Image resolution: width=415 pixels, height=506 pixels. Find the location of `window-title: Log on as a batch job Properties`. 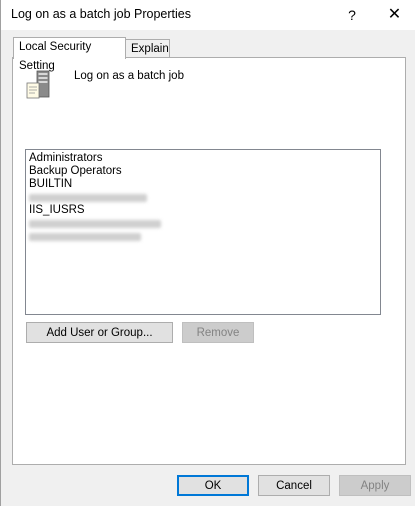

window-title: Log on as a batch job Properties is located at coordinates (101, 14).